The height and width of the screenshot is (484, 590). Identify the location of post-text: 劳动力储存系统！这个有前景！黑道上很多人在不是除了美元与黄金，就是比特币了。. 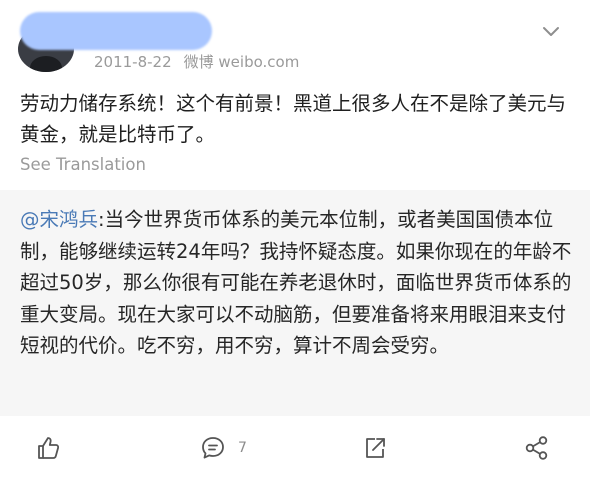
(293, 119).